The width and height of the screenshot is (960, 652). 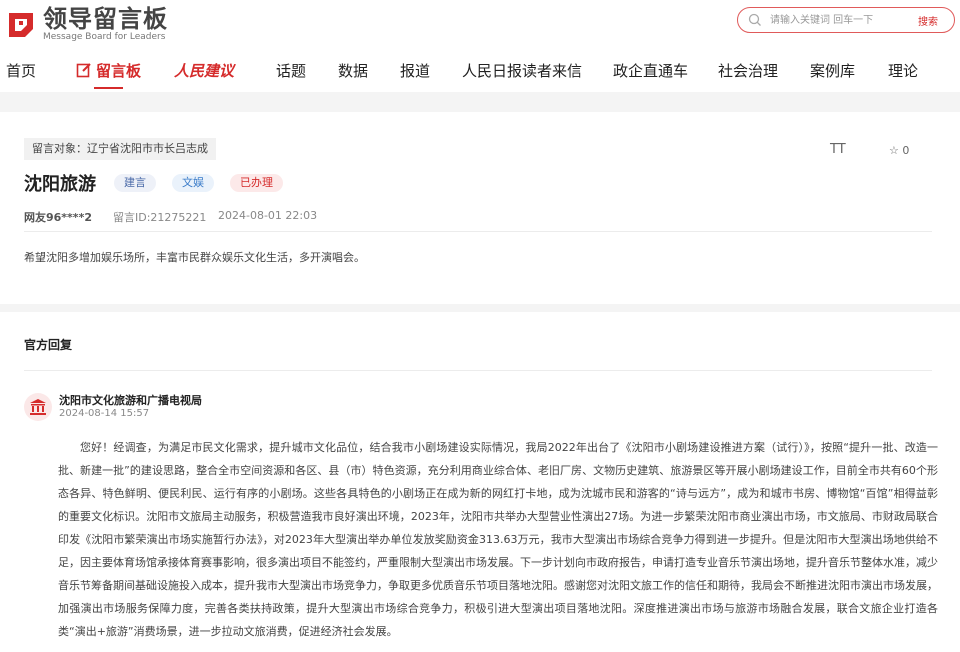 I want to click on status-badge: 已办理, so click(x=256, y=183).